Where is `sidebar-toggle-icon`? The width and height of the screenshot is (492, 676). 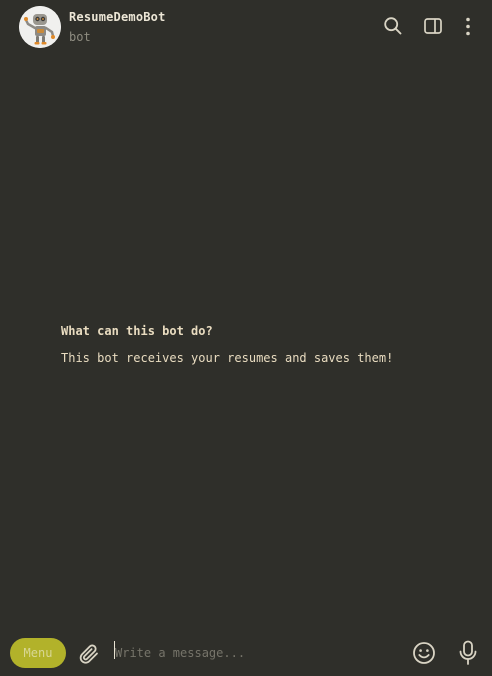 sidebar-toggle-icon is located at coordinates (433, 26).